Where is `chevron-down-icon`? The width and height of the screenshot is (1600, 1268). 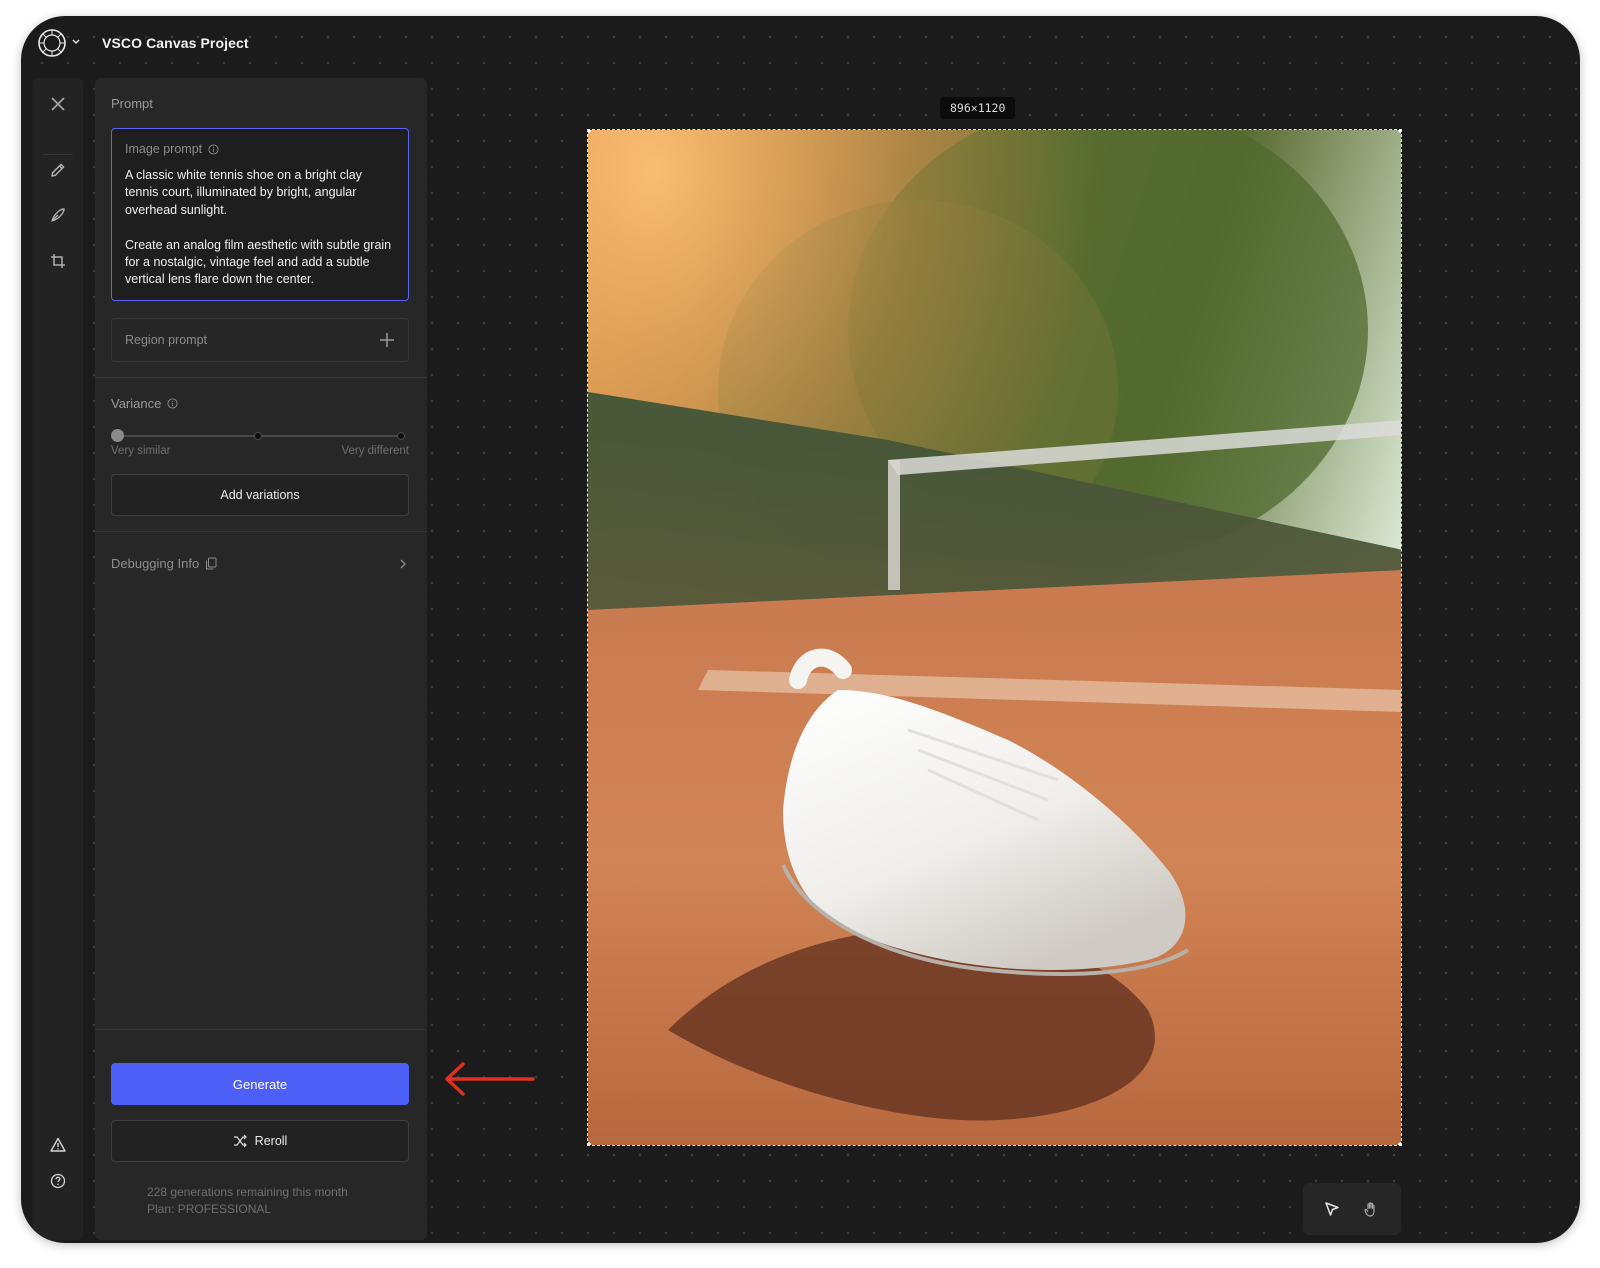 chevron-down-icon is located at coordinates (76, 42).